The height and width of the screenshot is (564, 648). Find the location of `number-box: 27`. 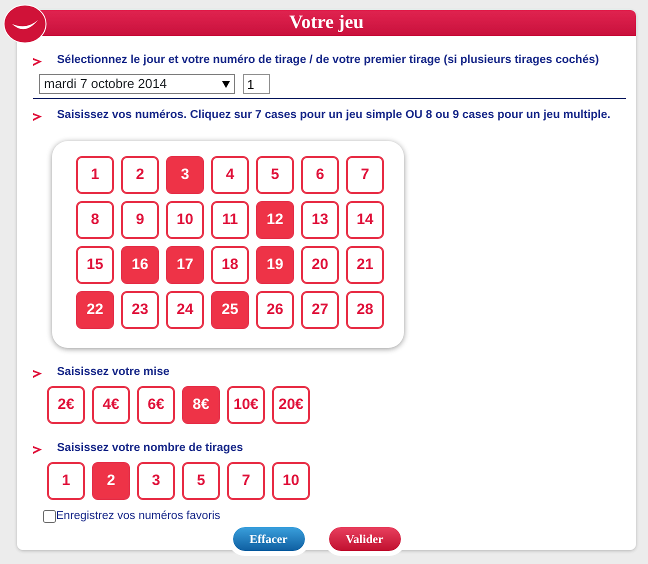

number-box: 27 is located at coordinates (320, 310).